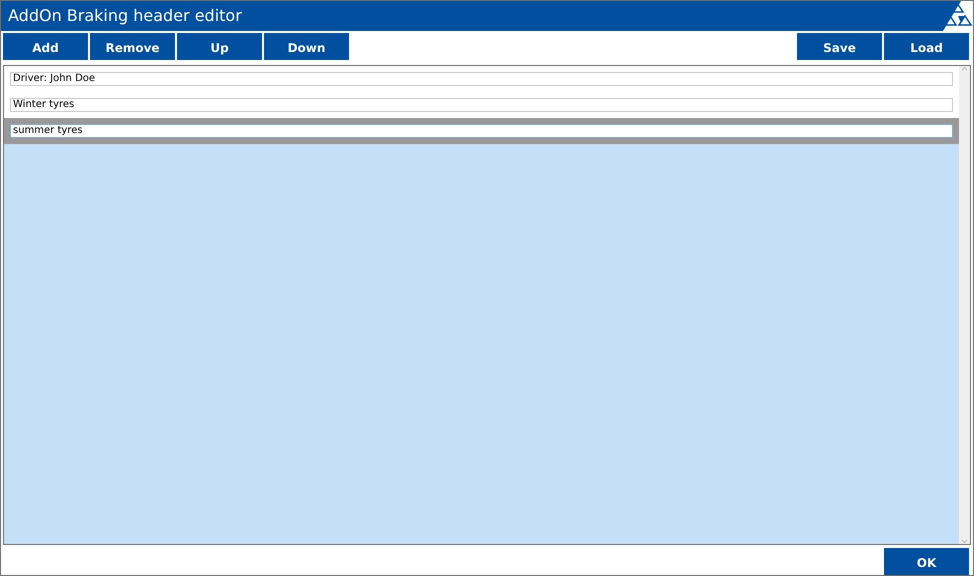  I want to click on entry-field: Driver: John Doe, so click(481, 79).